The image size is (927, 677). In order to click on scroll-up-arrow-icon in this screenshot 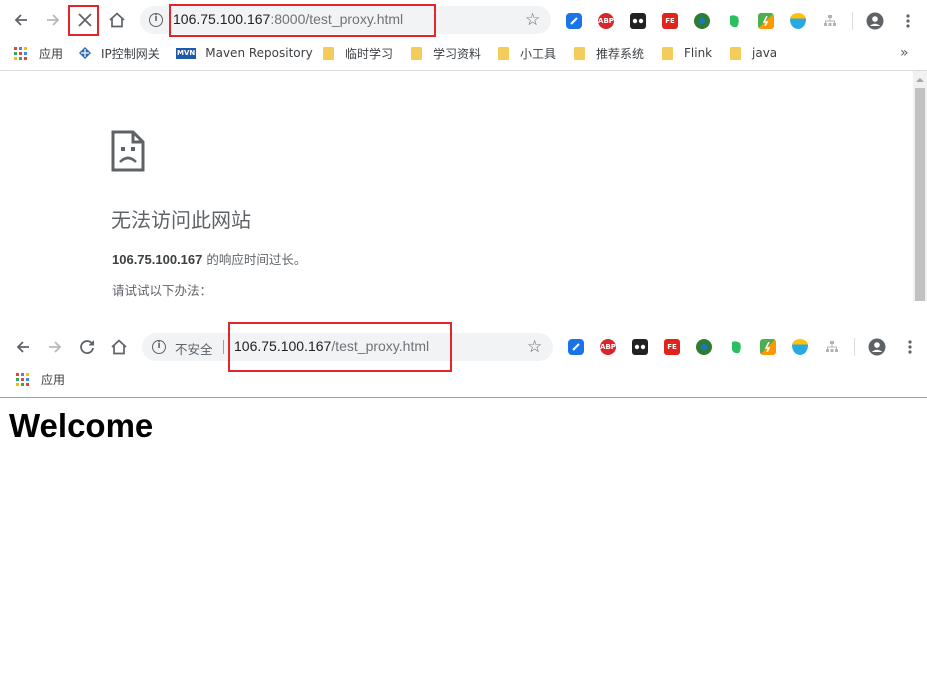, I will do `click(920, 80)`.